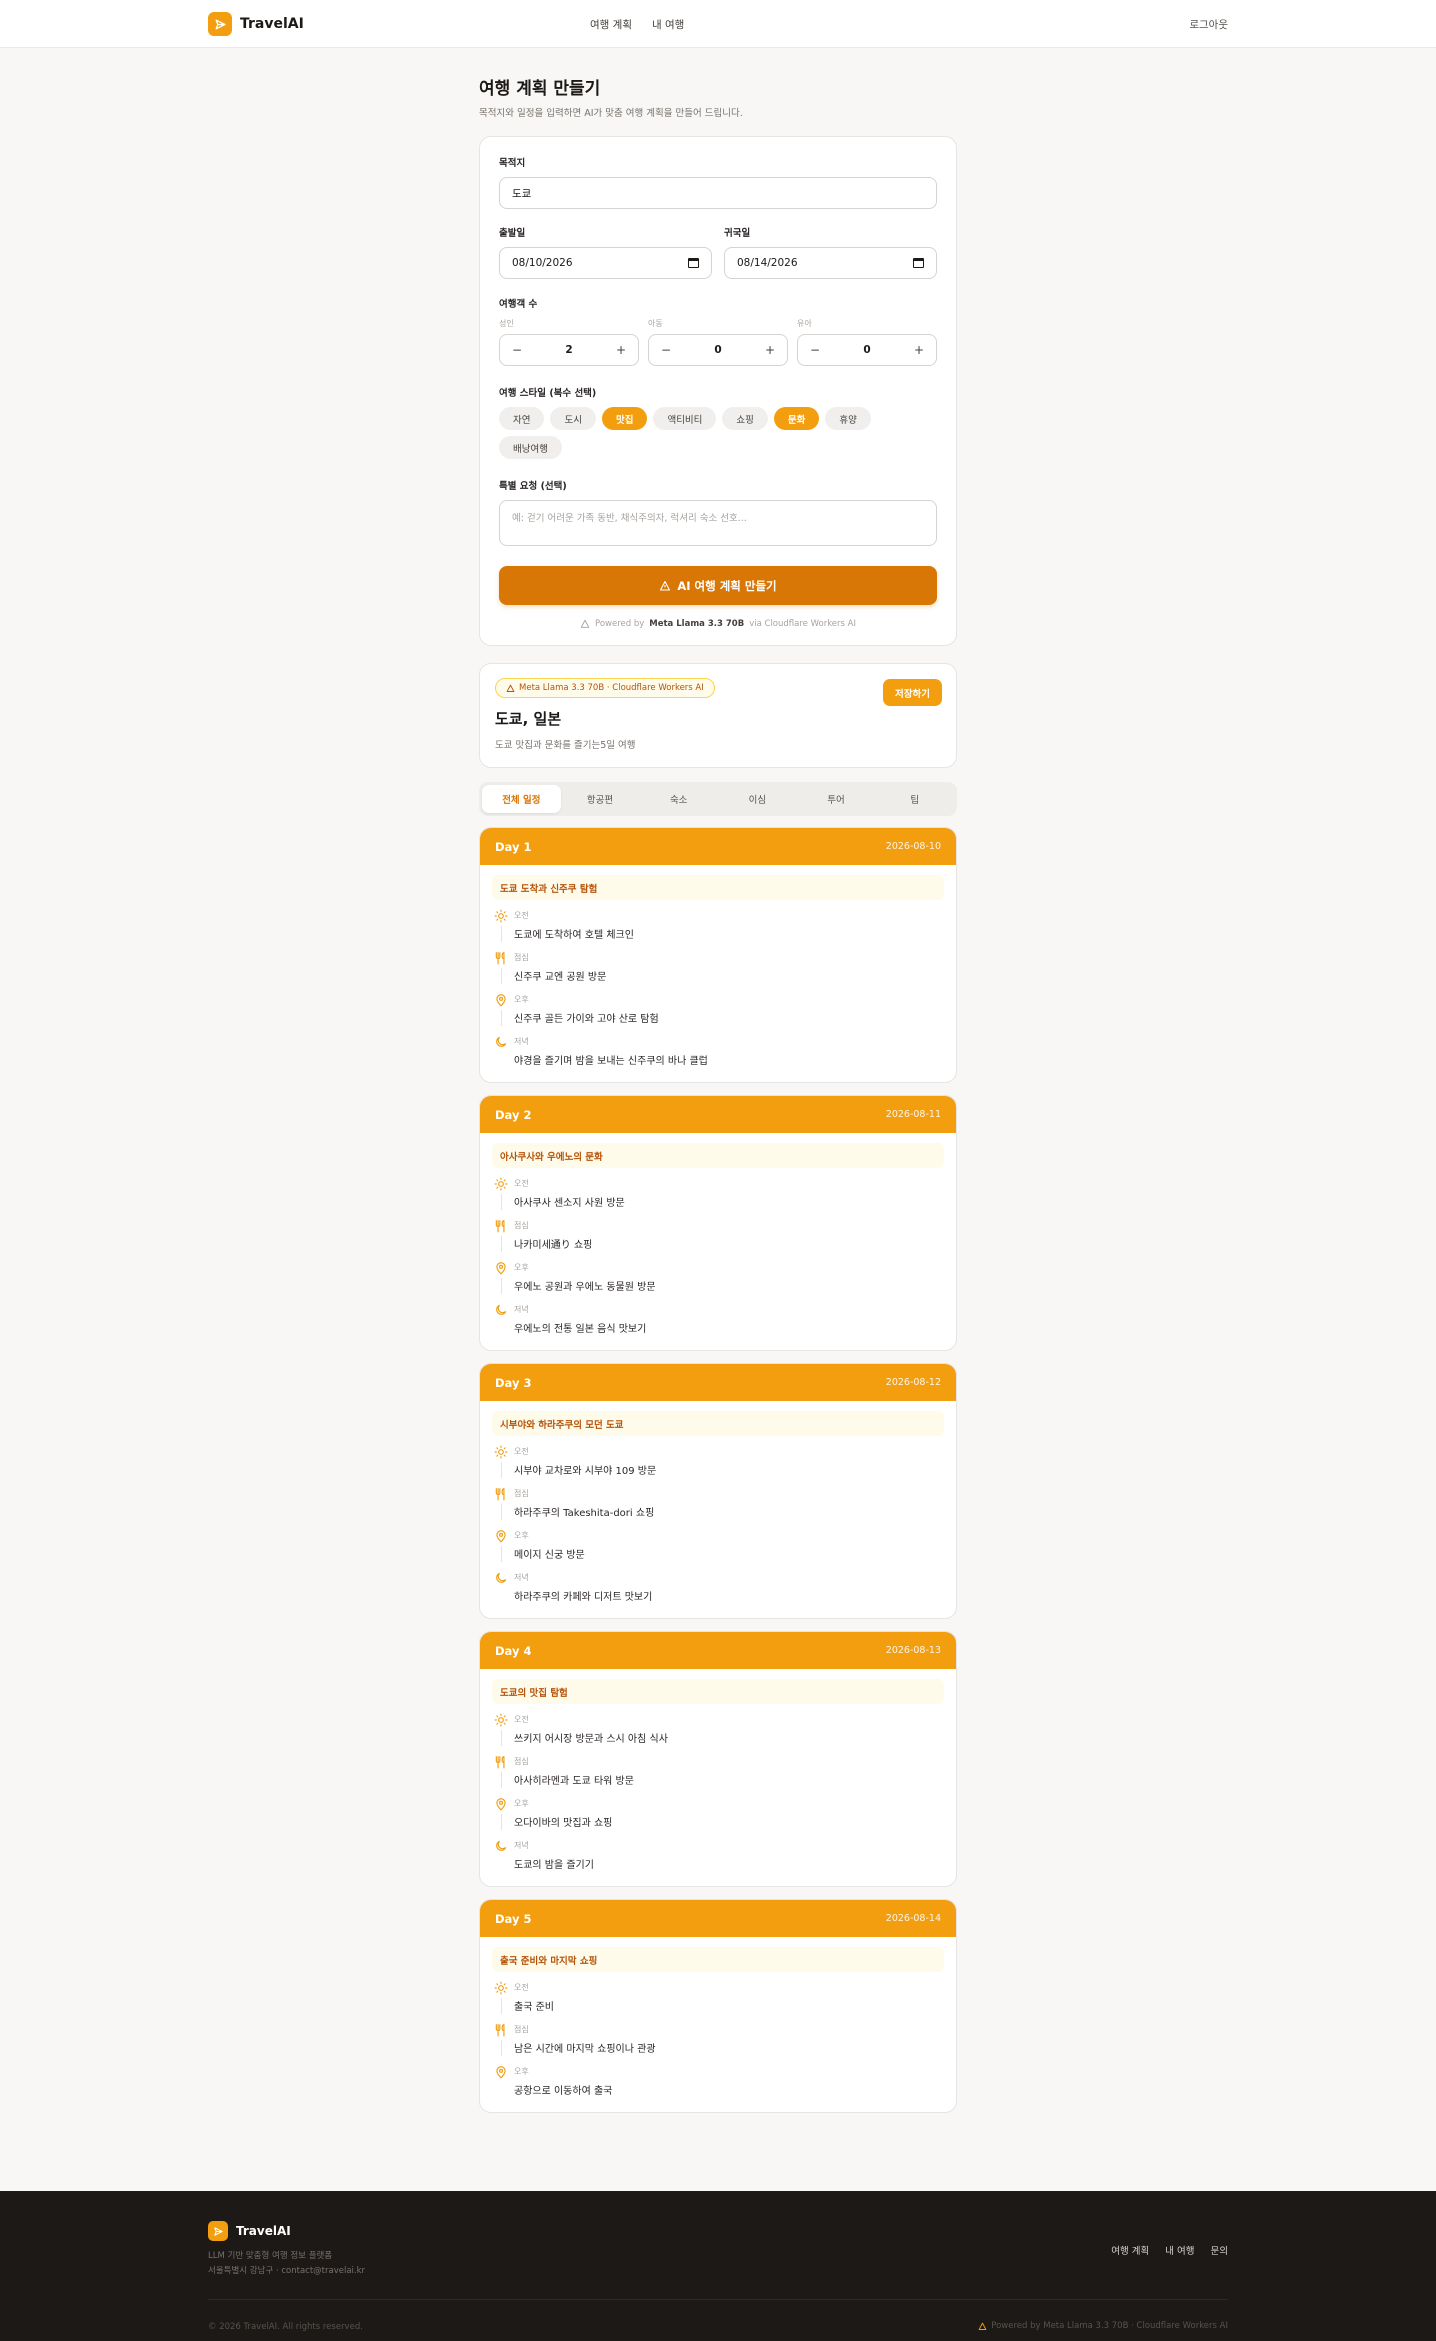  Describe the element at coordinates (565, 745) in the screenshot. I see `destination-description: 도쿄 맛집과 문화를 즐기는5일 여행` at that location.